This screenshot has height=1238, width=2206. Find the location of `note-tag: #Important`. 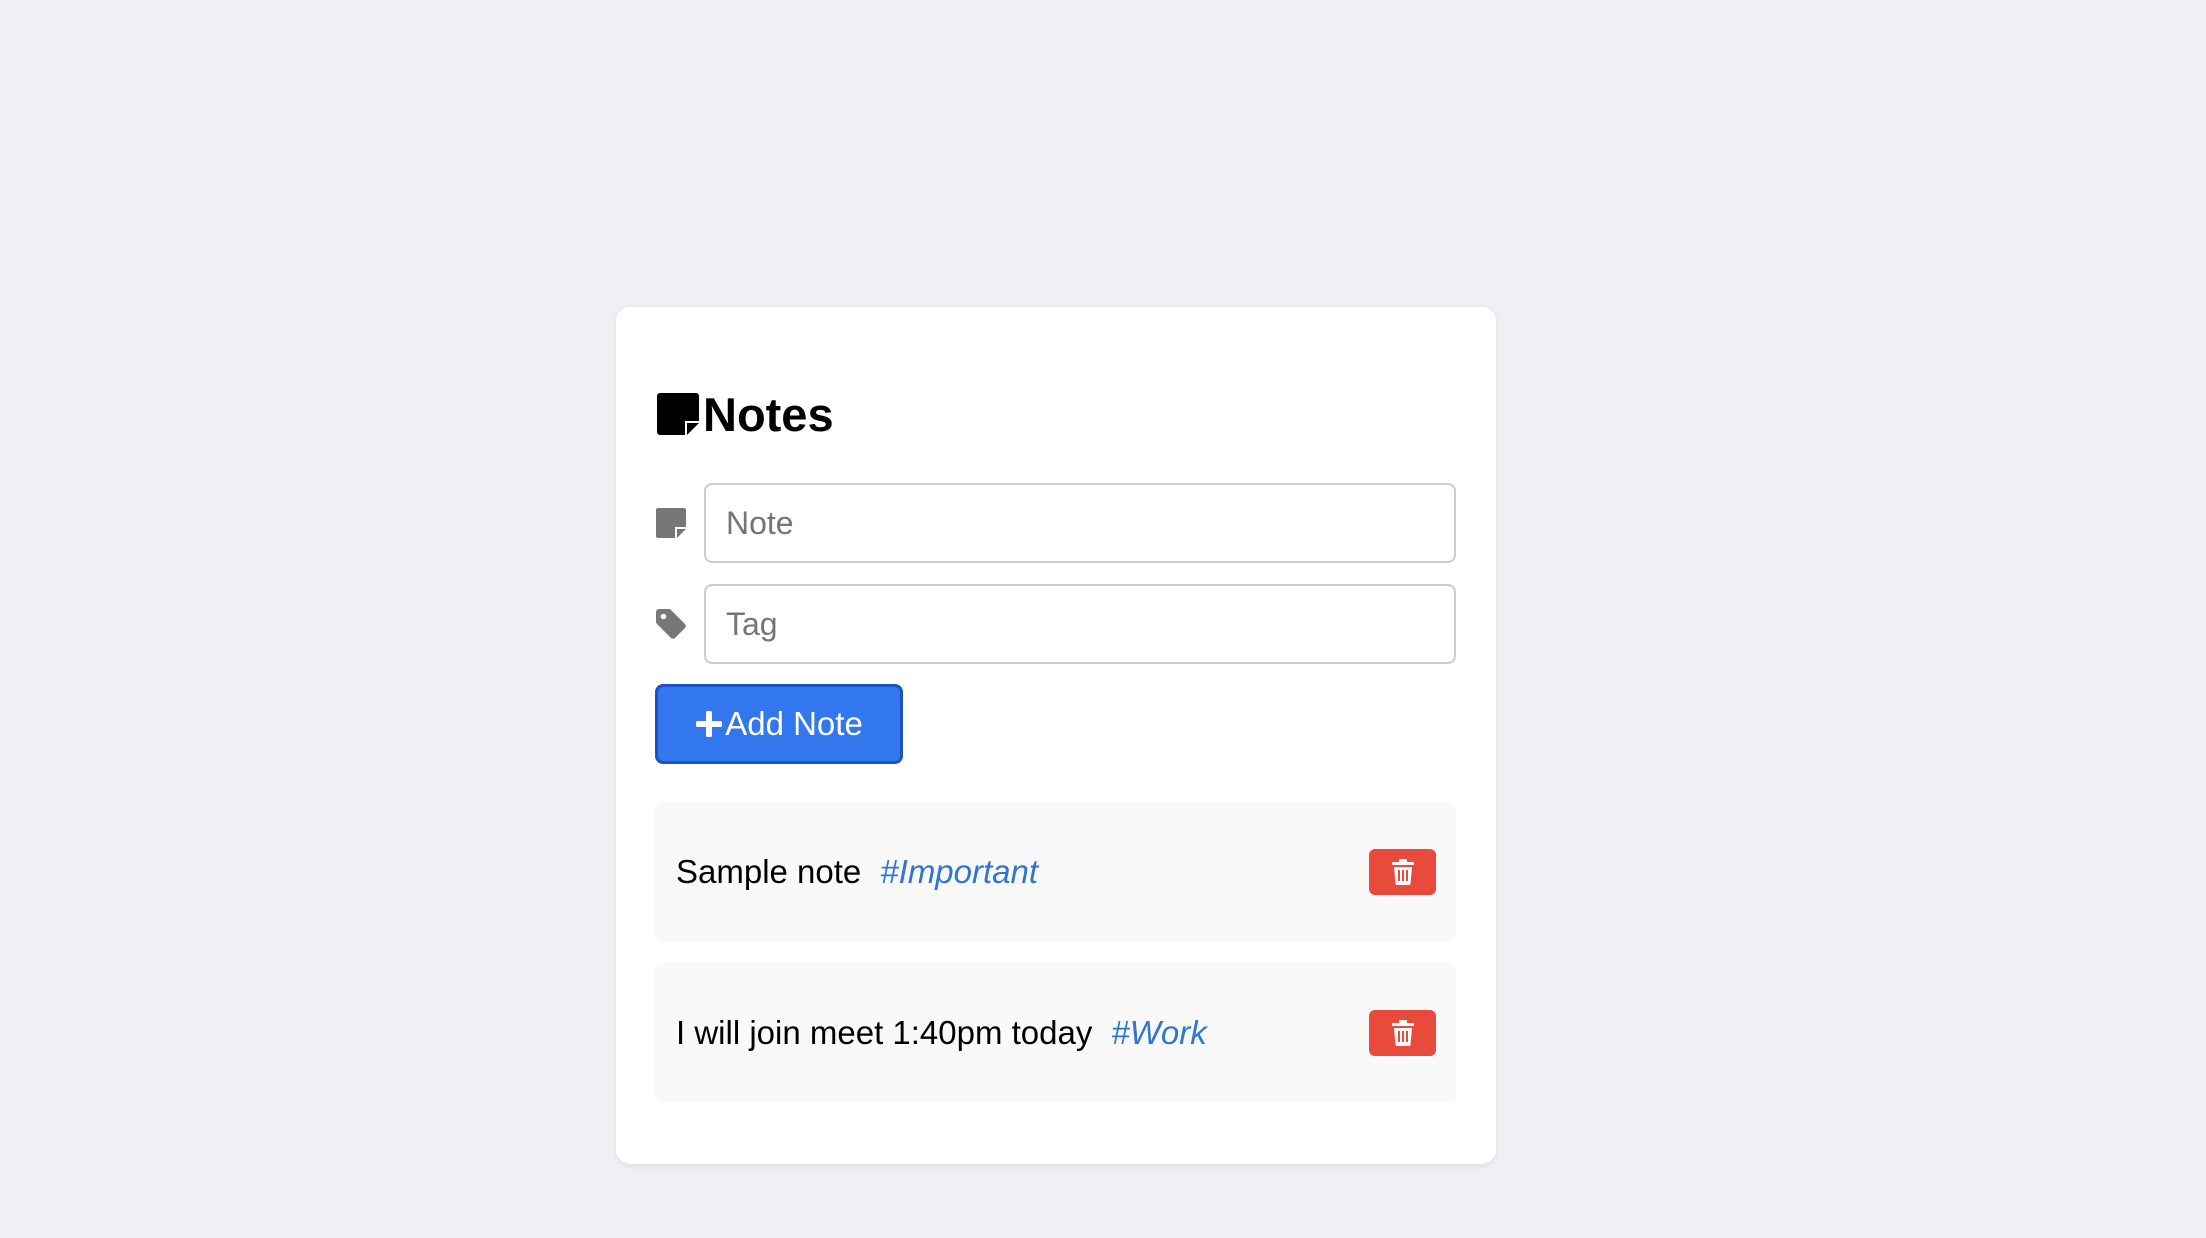

note-tag: #Important is located at coordinates (959, 871).